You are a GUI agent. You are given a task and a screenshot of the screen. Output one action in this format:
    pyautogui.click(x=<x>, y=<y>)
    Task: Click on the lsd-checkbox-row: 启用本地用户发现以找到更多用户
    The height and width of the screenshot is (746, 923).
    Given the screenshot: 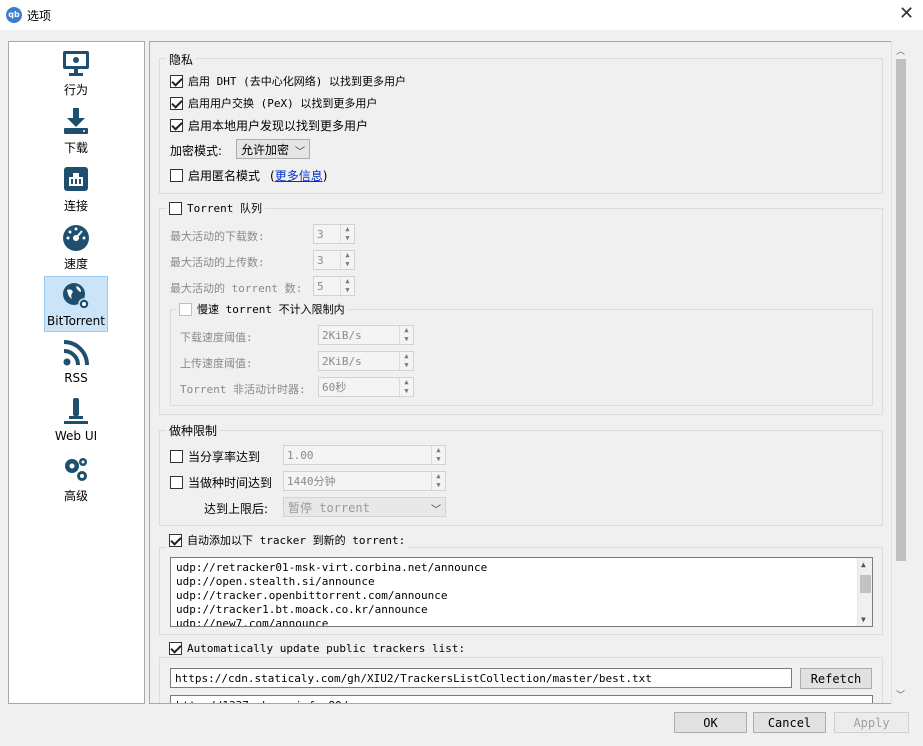 What is the action you would take?
    pyautogui.click(x=269, y=125)
    